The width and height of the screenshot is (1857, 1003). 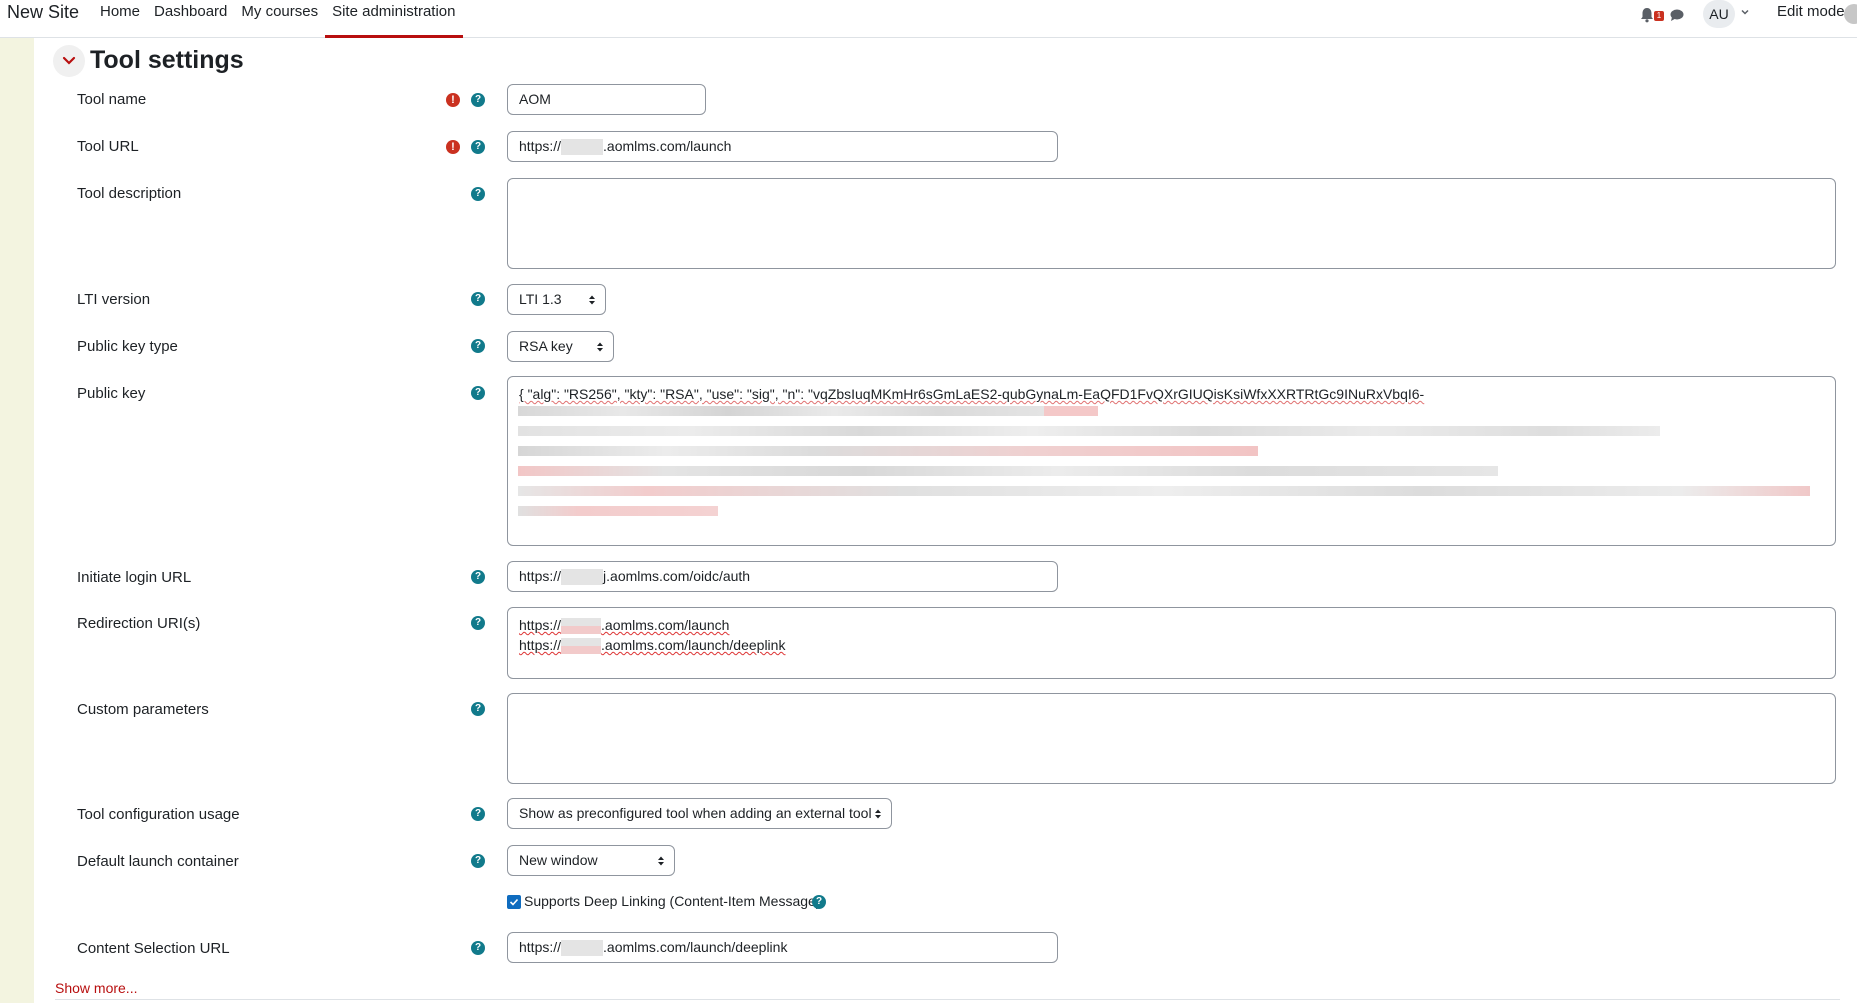 What do you see at coordinates (540, 146) in the screenshot?
I see `tool-url-prefix: https://` at bounding box center [540, 146].